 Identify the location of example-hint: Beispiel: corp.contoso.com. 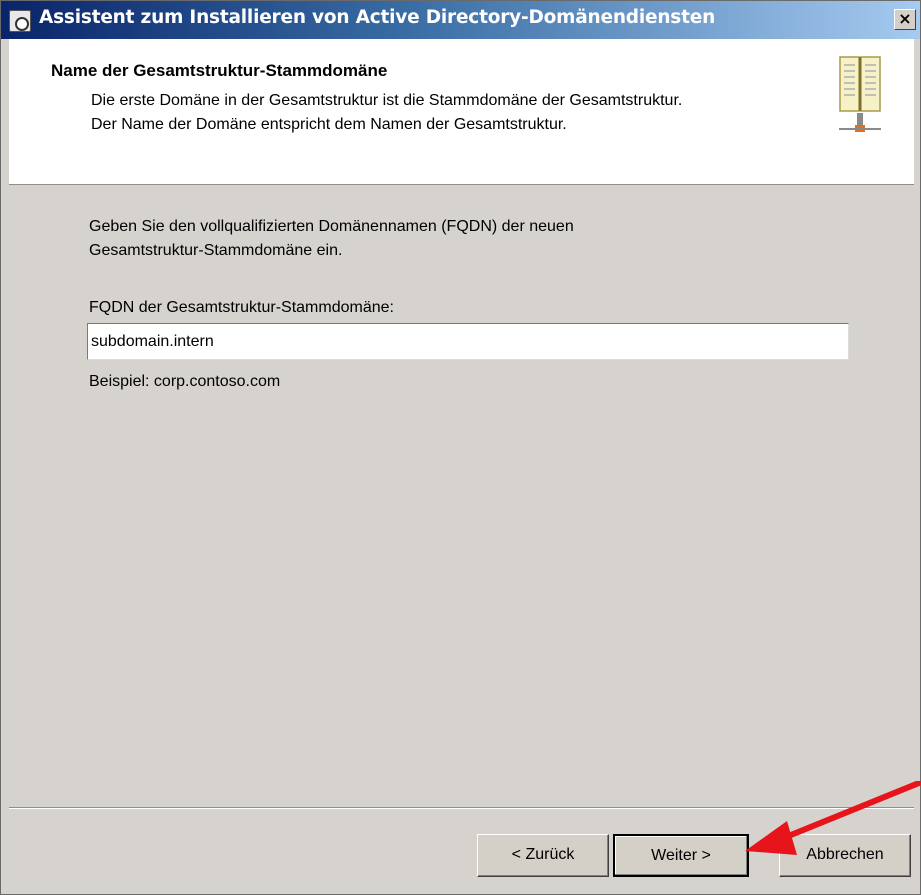
(185, 381).